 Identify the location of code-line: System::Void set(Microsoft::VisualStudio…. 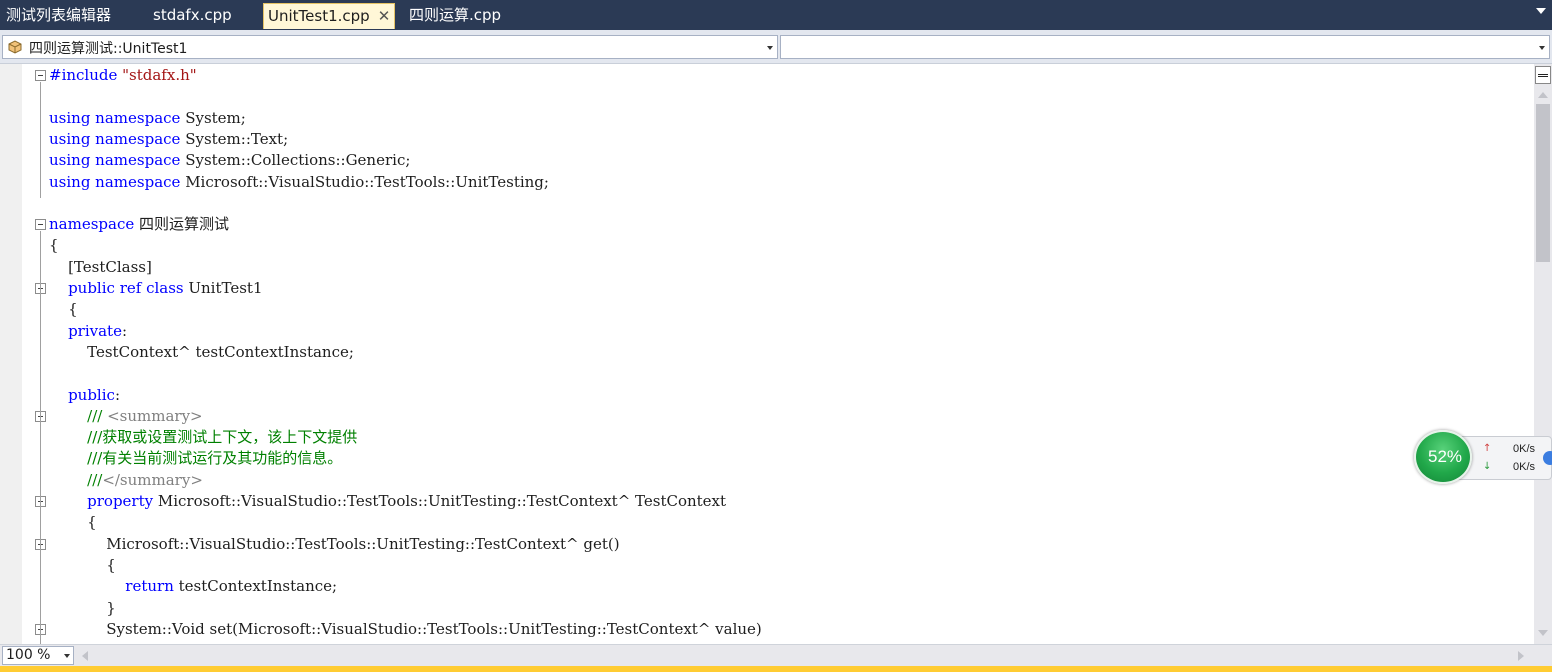
(405, 629).